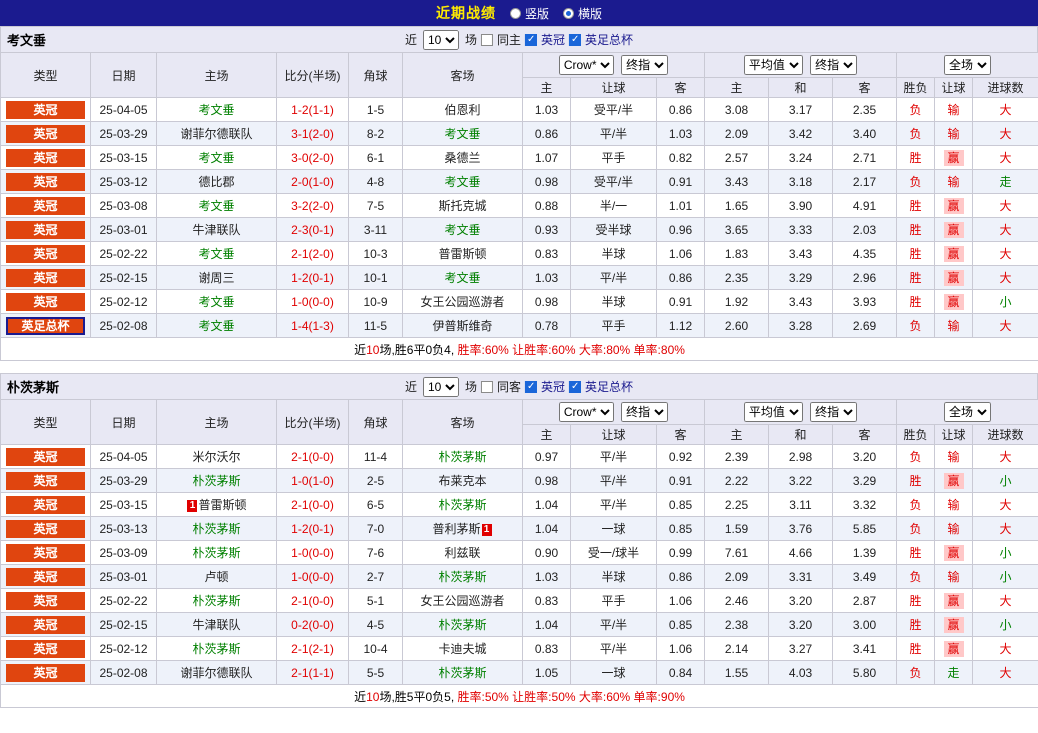 The image size is (1038, 733). What do you see at coordinates (462, 157) in the screenshot?
I see `away-team-cell: 桑德兰` at bounding box center [462, 157].